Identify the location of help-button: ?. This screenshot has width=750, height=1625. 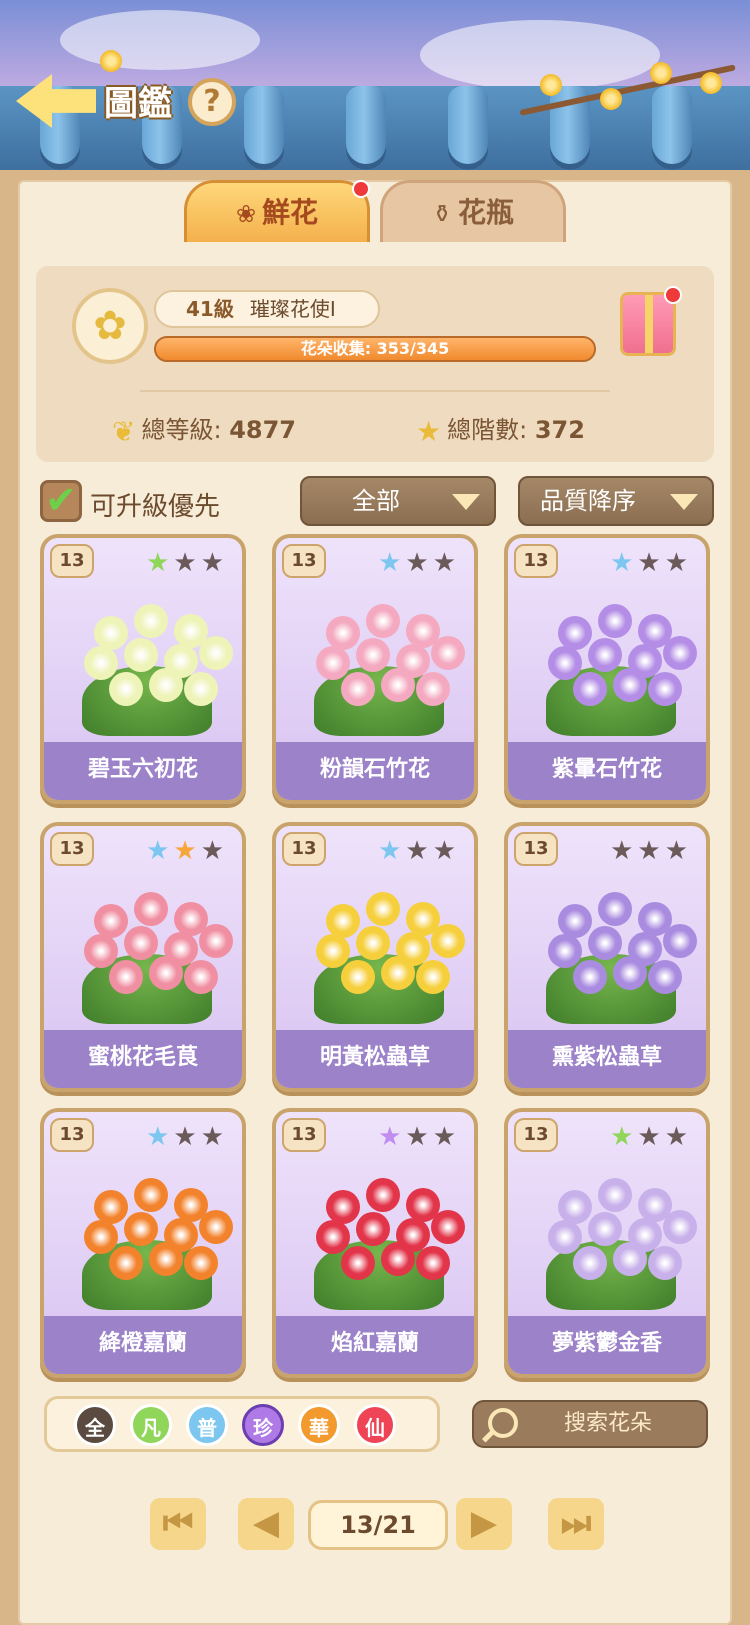
(212, 102).